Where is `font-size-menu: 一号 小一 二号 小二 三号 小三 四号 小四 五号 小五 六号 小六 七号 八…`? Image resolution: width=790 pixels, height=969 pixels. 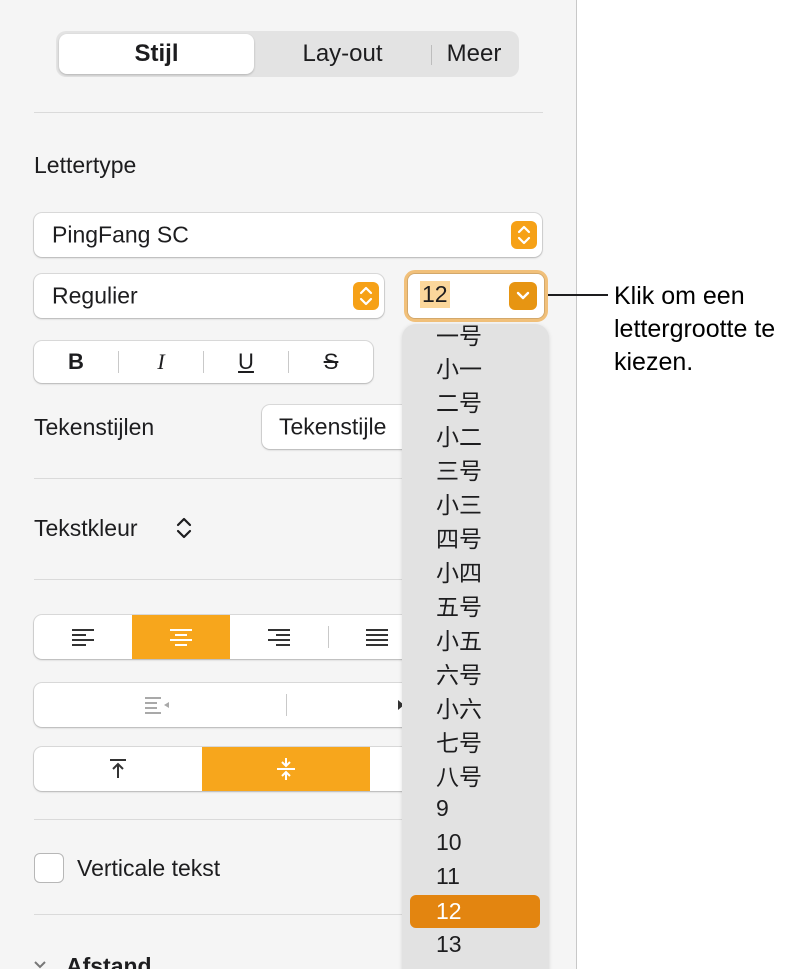 font-size-menu: 一号 小一 二号 小二 三号 小三 四号 小四 五号 小五 六号 小六 七号 八… is located at coordinates (475, 646).